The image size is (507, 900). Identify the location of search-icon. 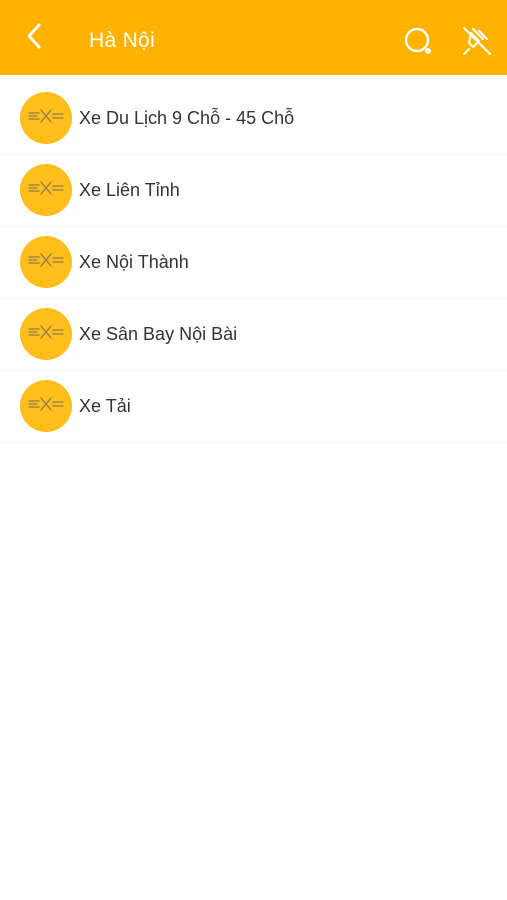
(419, 44).